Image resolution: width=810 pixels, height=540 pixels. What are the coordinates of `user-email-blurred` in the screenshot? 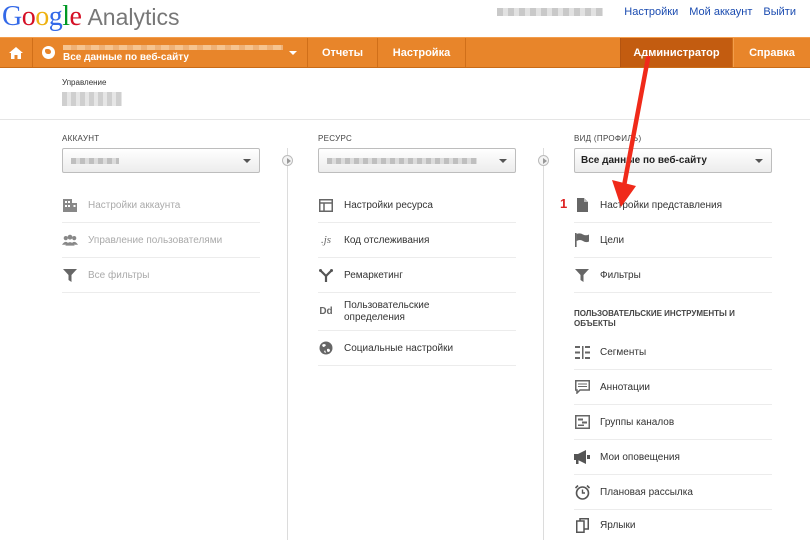 It's located at (550, 12).